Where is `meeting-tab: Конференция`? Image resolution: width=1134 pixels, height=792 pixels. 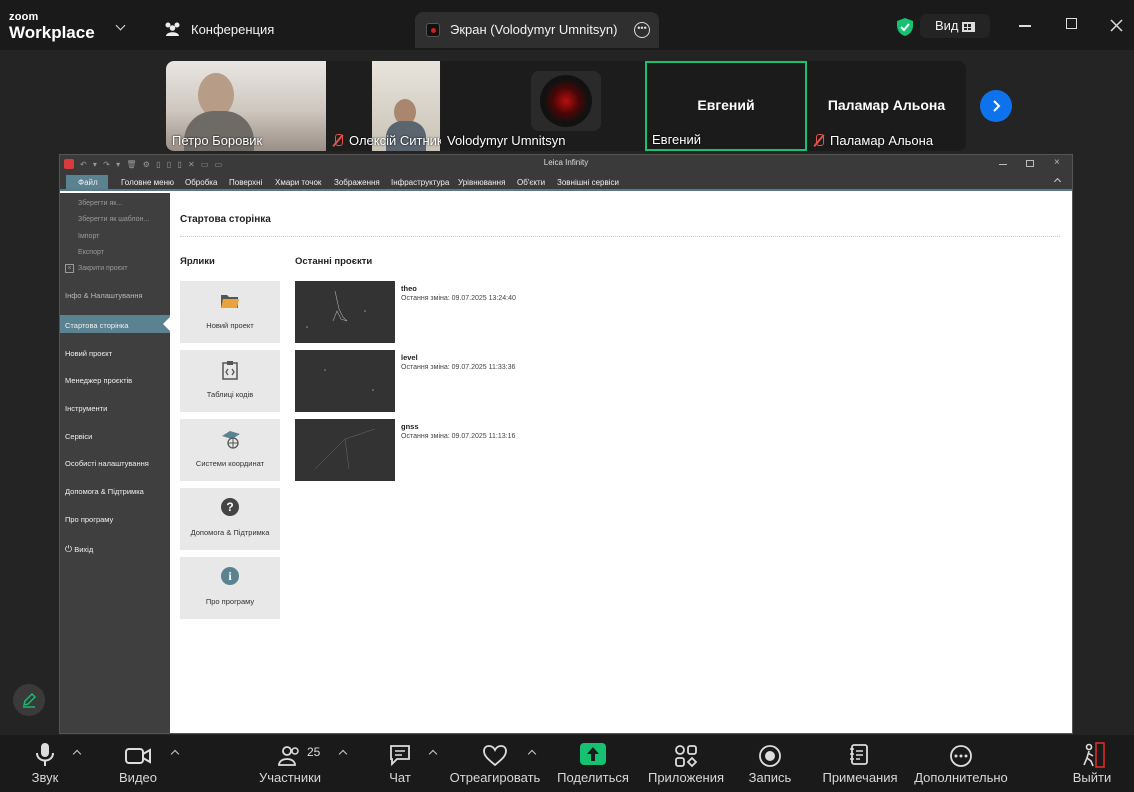 meeting-tab: Конференция is located at coordinates (232, 29).